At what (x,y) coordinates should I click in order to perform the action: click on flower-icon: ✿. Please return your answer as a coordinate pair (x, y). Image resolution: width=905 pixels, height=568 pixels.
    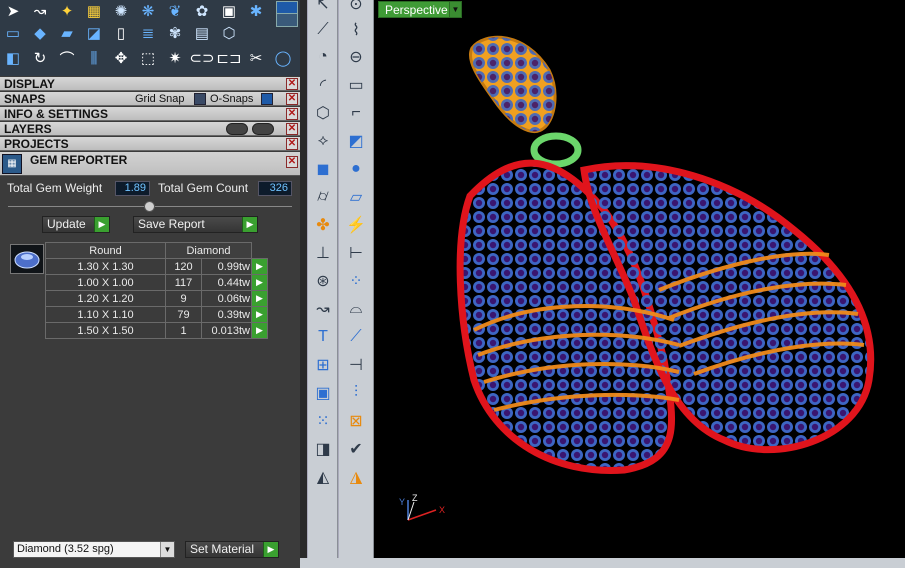
    Looking at the image, I should click on (202, 11).